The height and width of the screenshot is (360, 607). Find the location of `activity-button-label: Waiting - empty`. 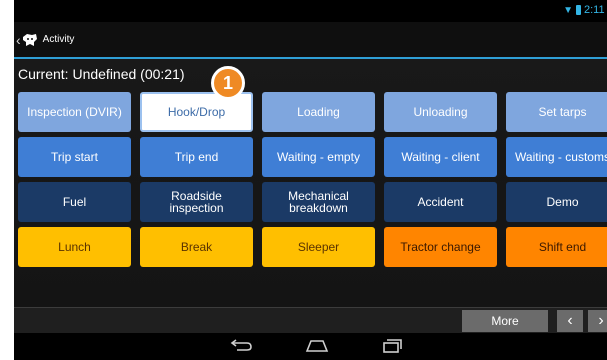

activity-button-label: Waiting - empty is located at coordinates (318, 157).